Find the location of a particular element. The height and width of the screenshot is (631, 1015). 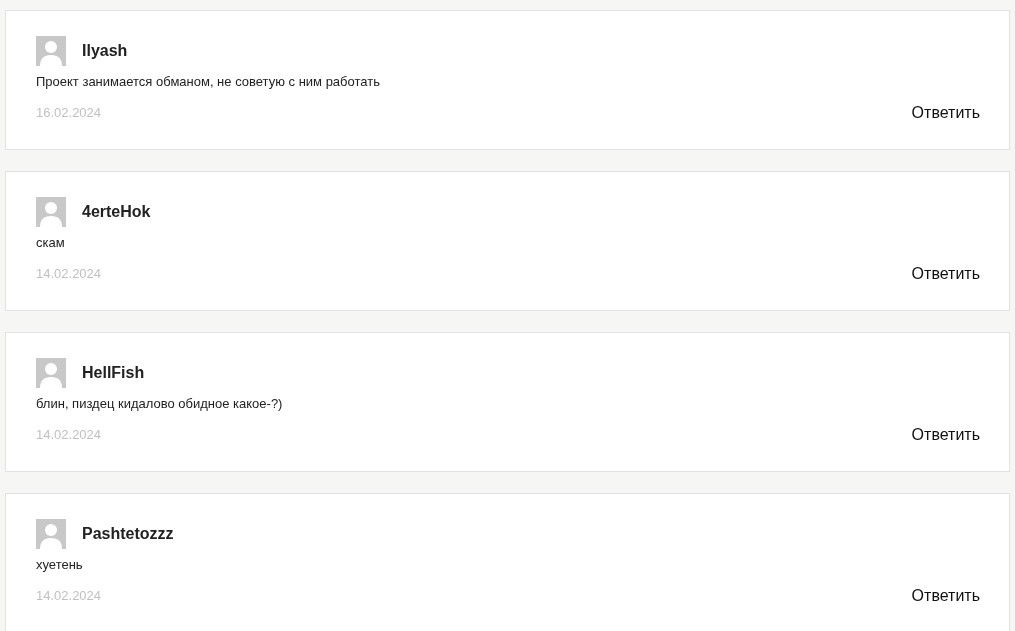

comment-text: хуетень is located at coordinates (60, 565).